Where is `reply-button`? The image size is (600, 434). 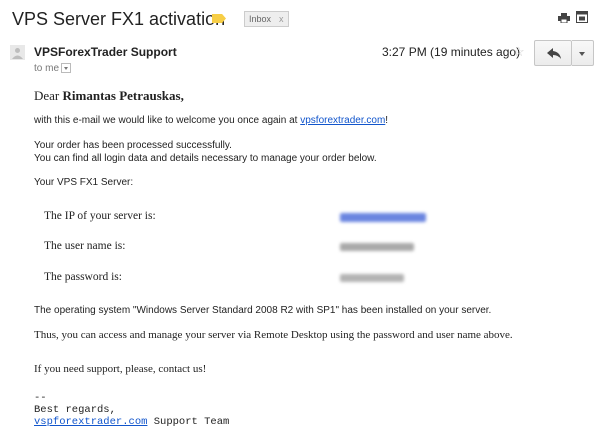
reply-button is located at coordinates (553, 53).